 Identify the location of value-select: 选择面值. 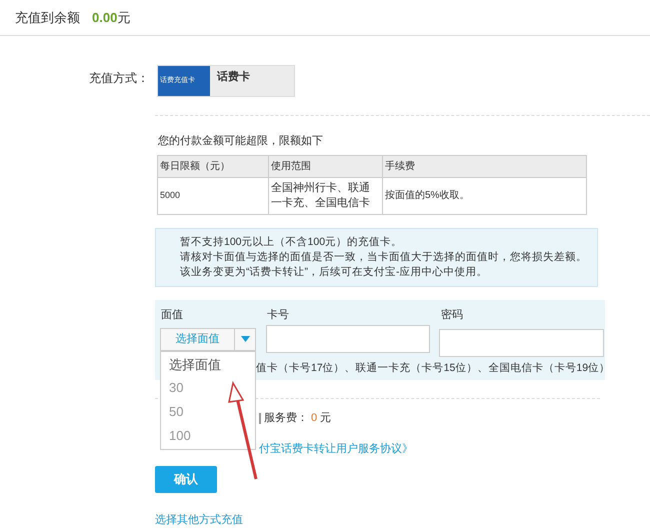
(208, 339).